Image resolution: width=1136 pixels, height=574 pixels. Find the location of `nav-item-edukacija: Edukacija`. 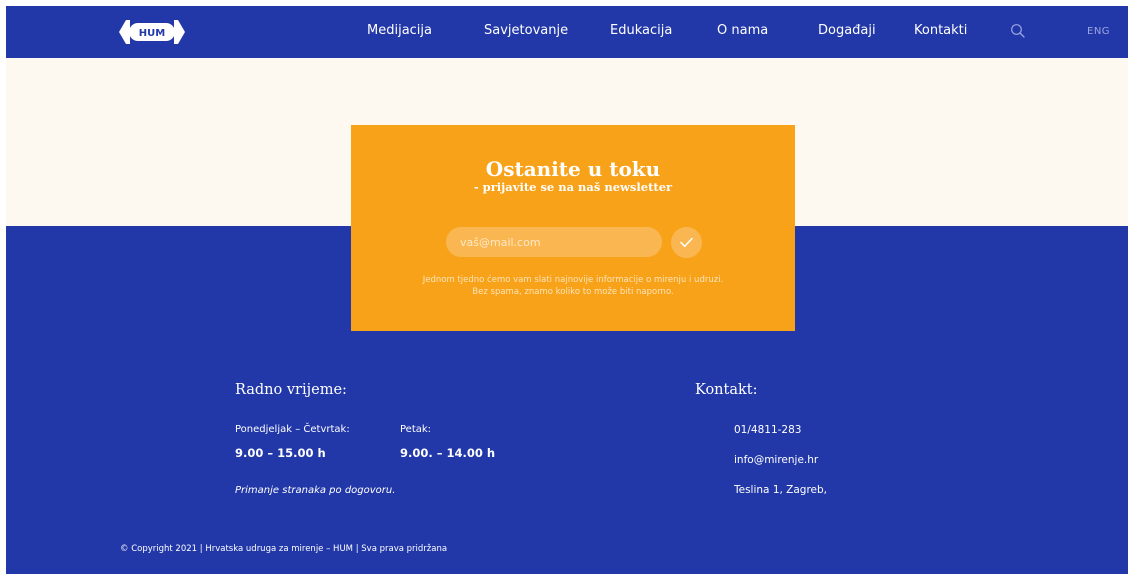

nav-item-edukacija: Edukacija is located at coordinates (641, 30).